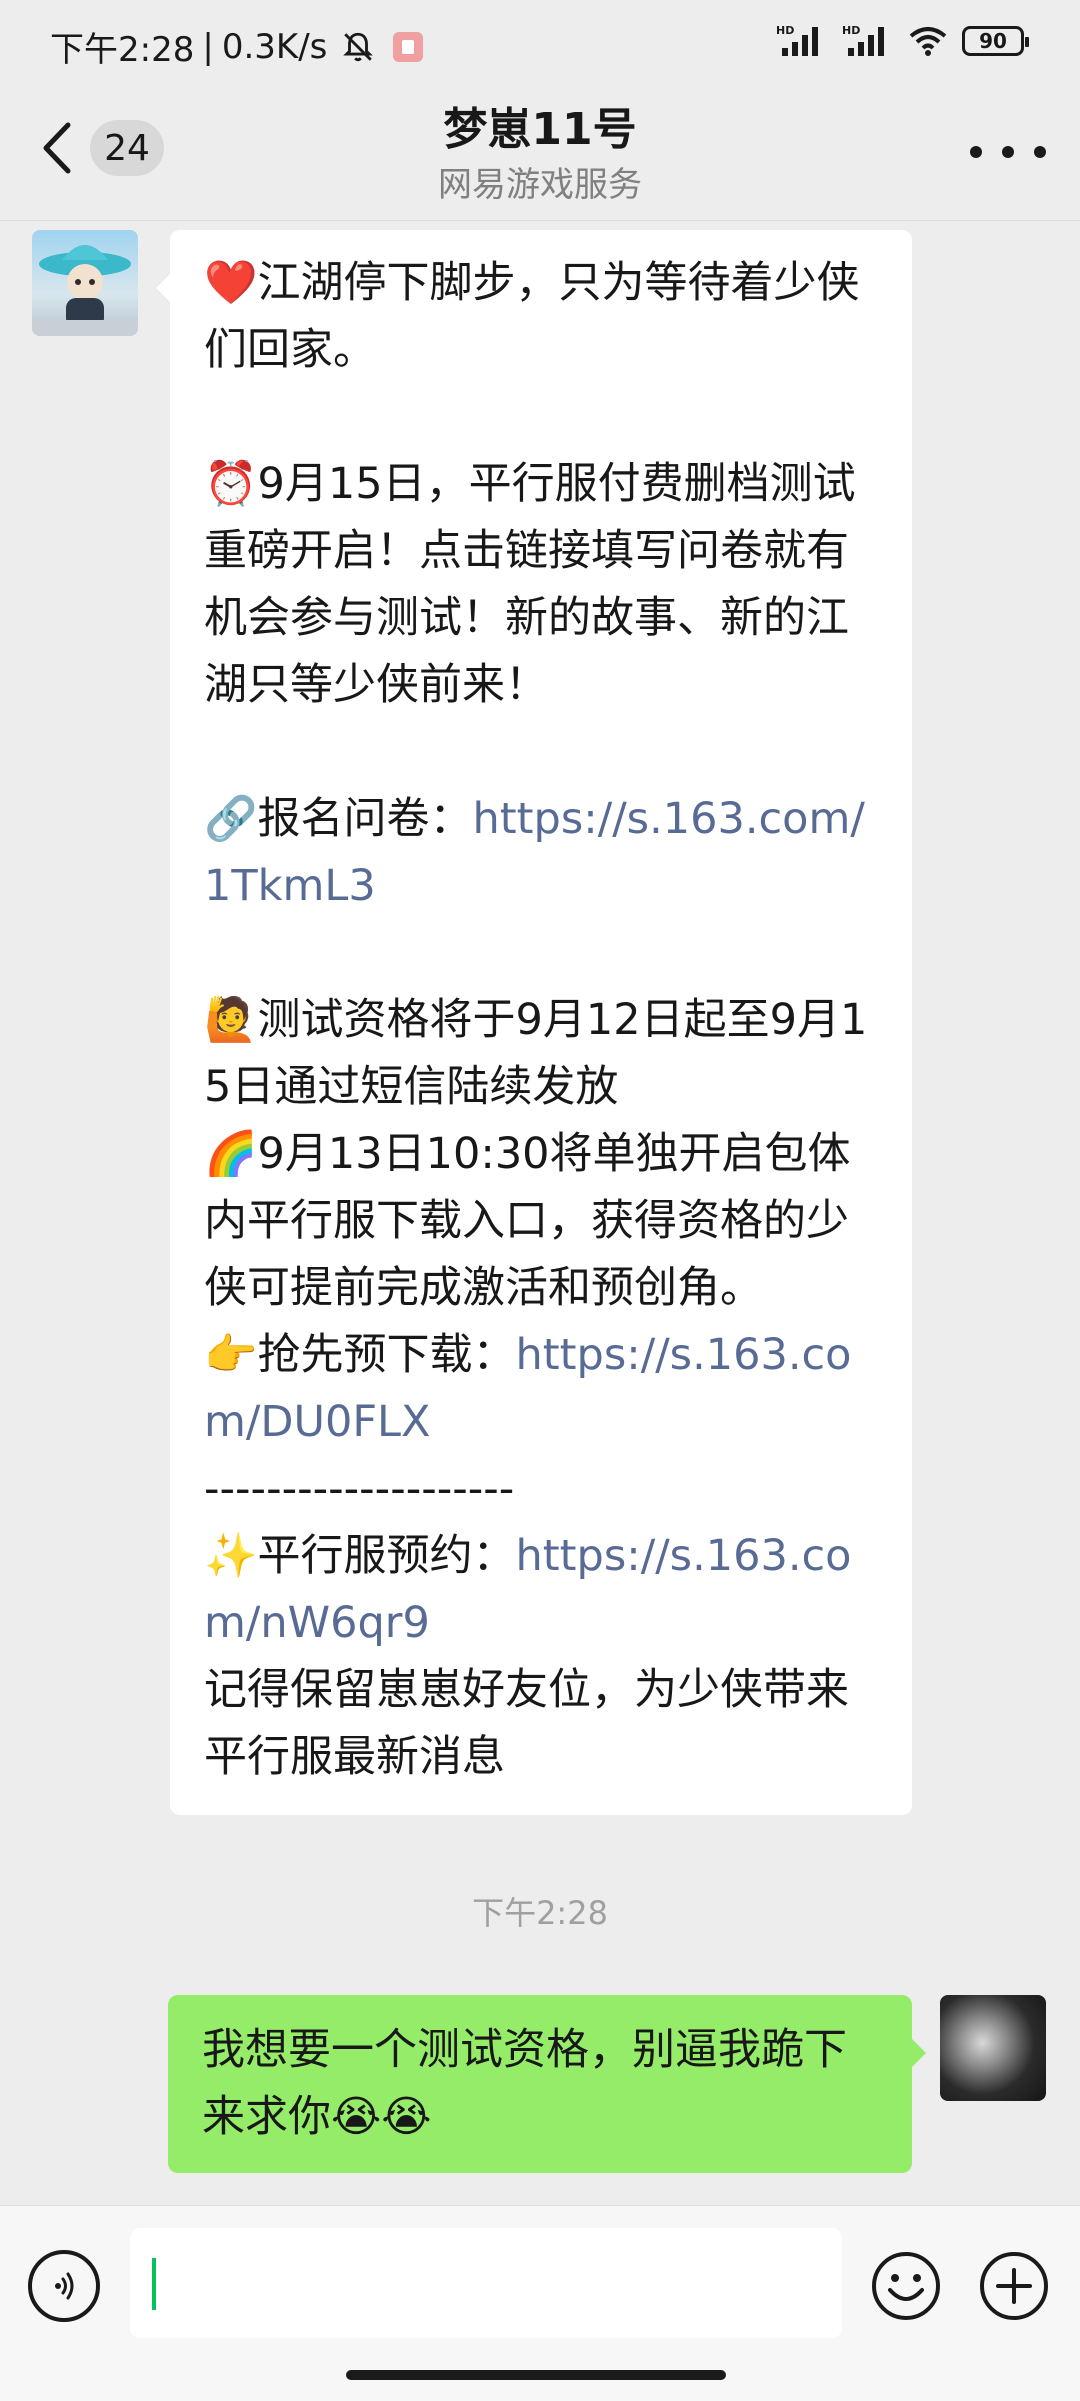  What do you see at coordinates (154, 2284) in the screenshot?
I see `text-caret` at bounding box center [154, 2284].